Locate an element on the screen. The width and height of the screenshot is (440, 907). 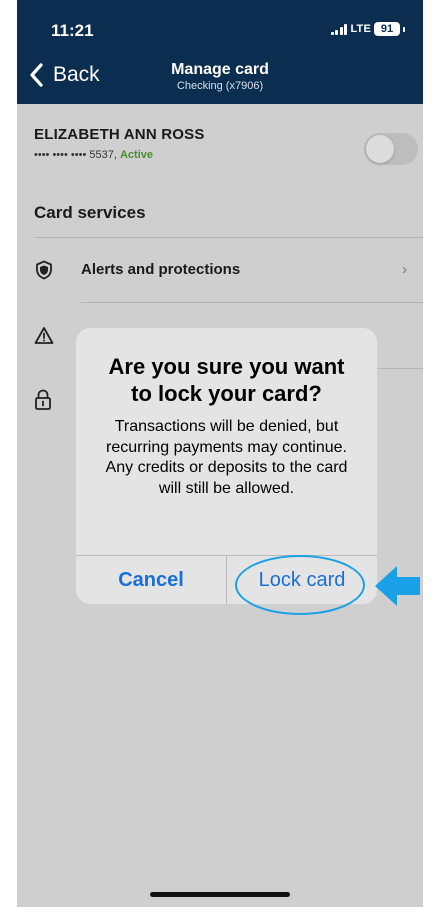
battery-tip is located at coordinates (404, 29).